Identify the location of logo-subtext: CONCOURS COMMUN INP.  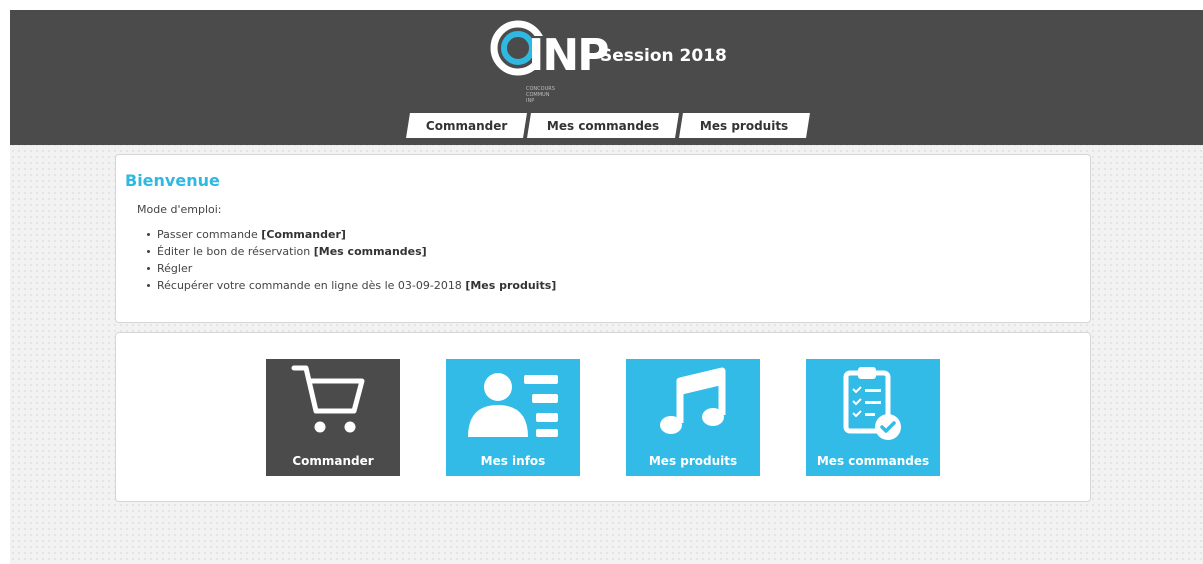
(540, 95).